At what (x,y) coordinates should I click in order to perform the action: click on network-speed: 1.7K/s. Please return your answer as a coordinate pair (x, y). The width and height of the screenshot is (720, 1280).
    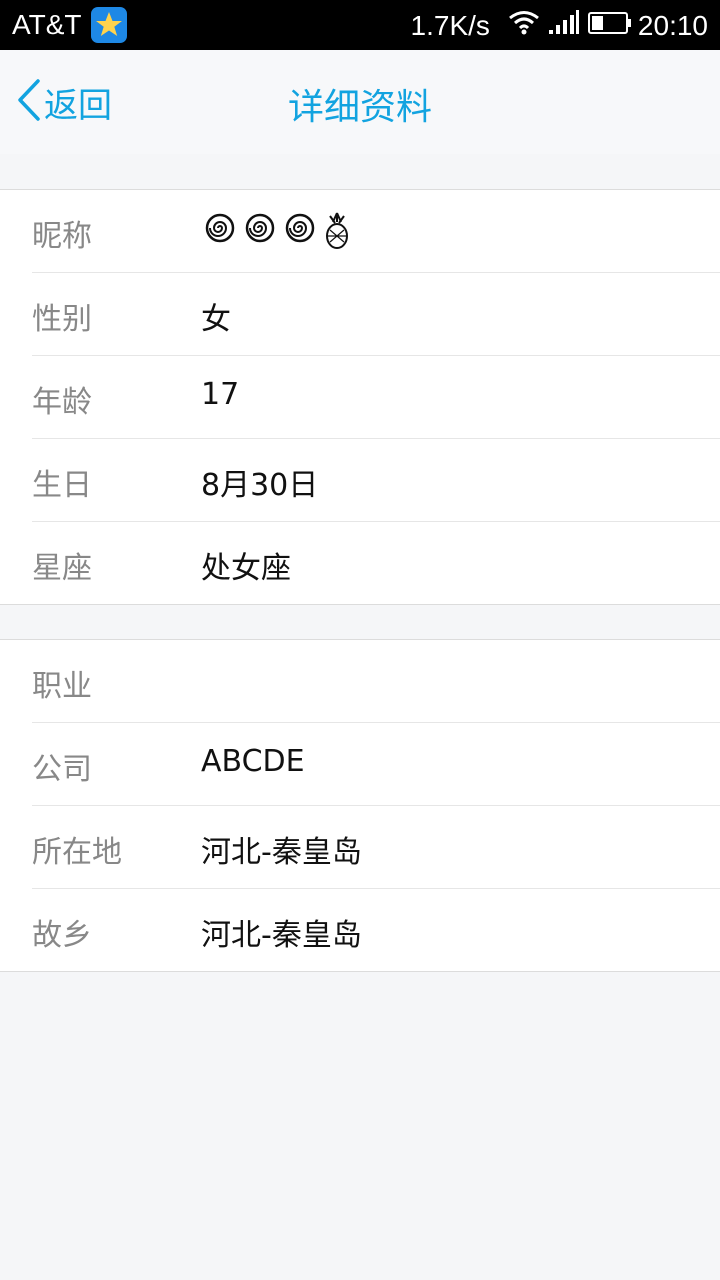
    Looking at the image, I should click on (450, 25).